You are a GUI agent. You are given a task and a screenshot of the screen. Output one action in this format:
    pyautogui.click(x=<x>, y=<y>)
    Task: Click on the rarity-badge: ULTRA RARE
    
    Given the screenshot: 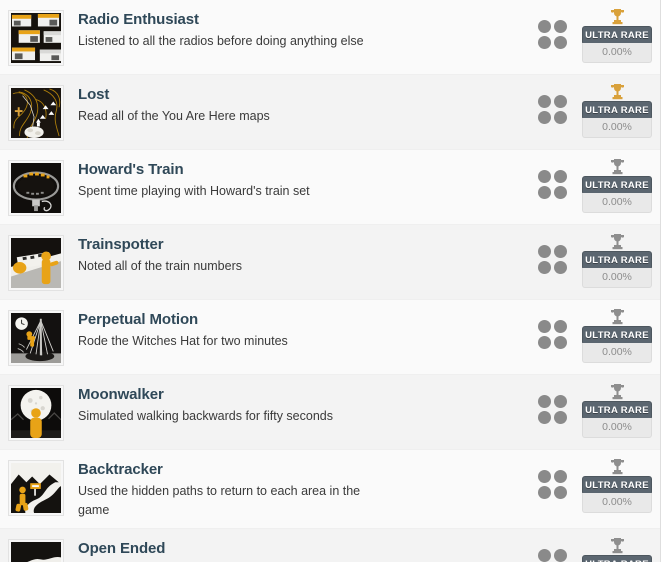 What is the action you would take?
    pyautogui.click(x=617, y=558)
    